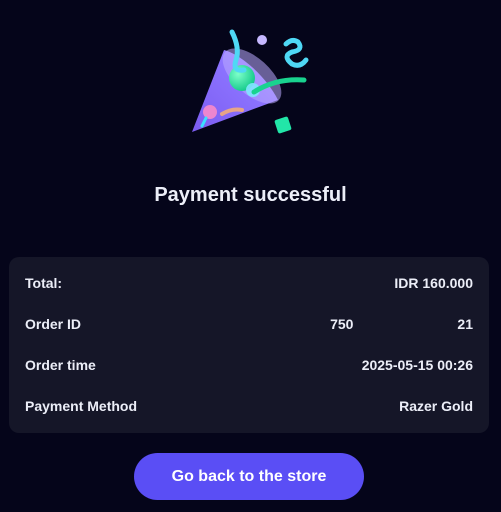 The height and width of the screenshot is (512, 501). Describe the element at coordinates (405, 324) in the screenshot. I see `order-id-redaction` at that location.